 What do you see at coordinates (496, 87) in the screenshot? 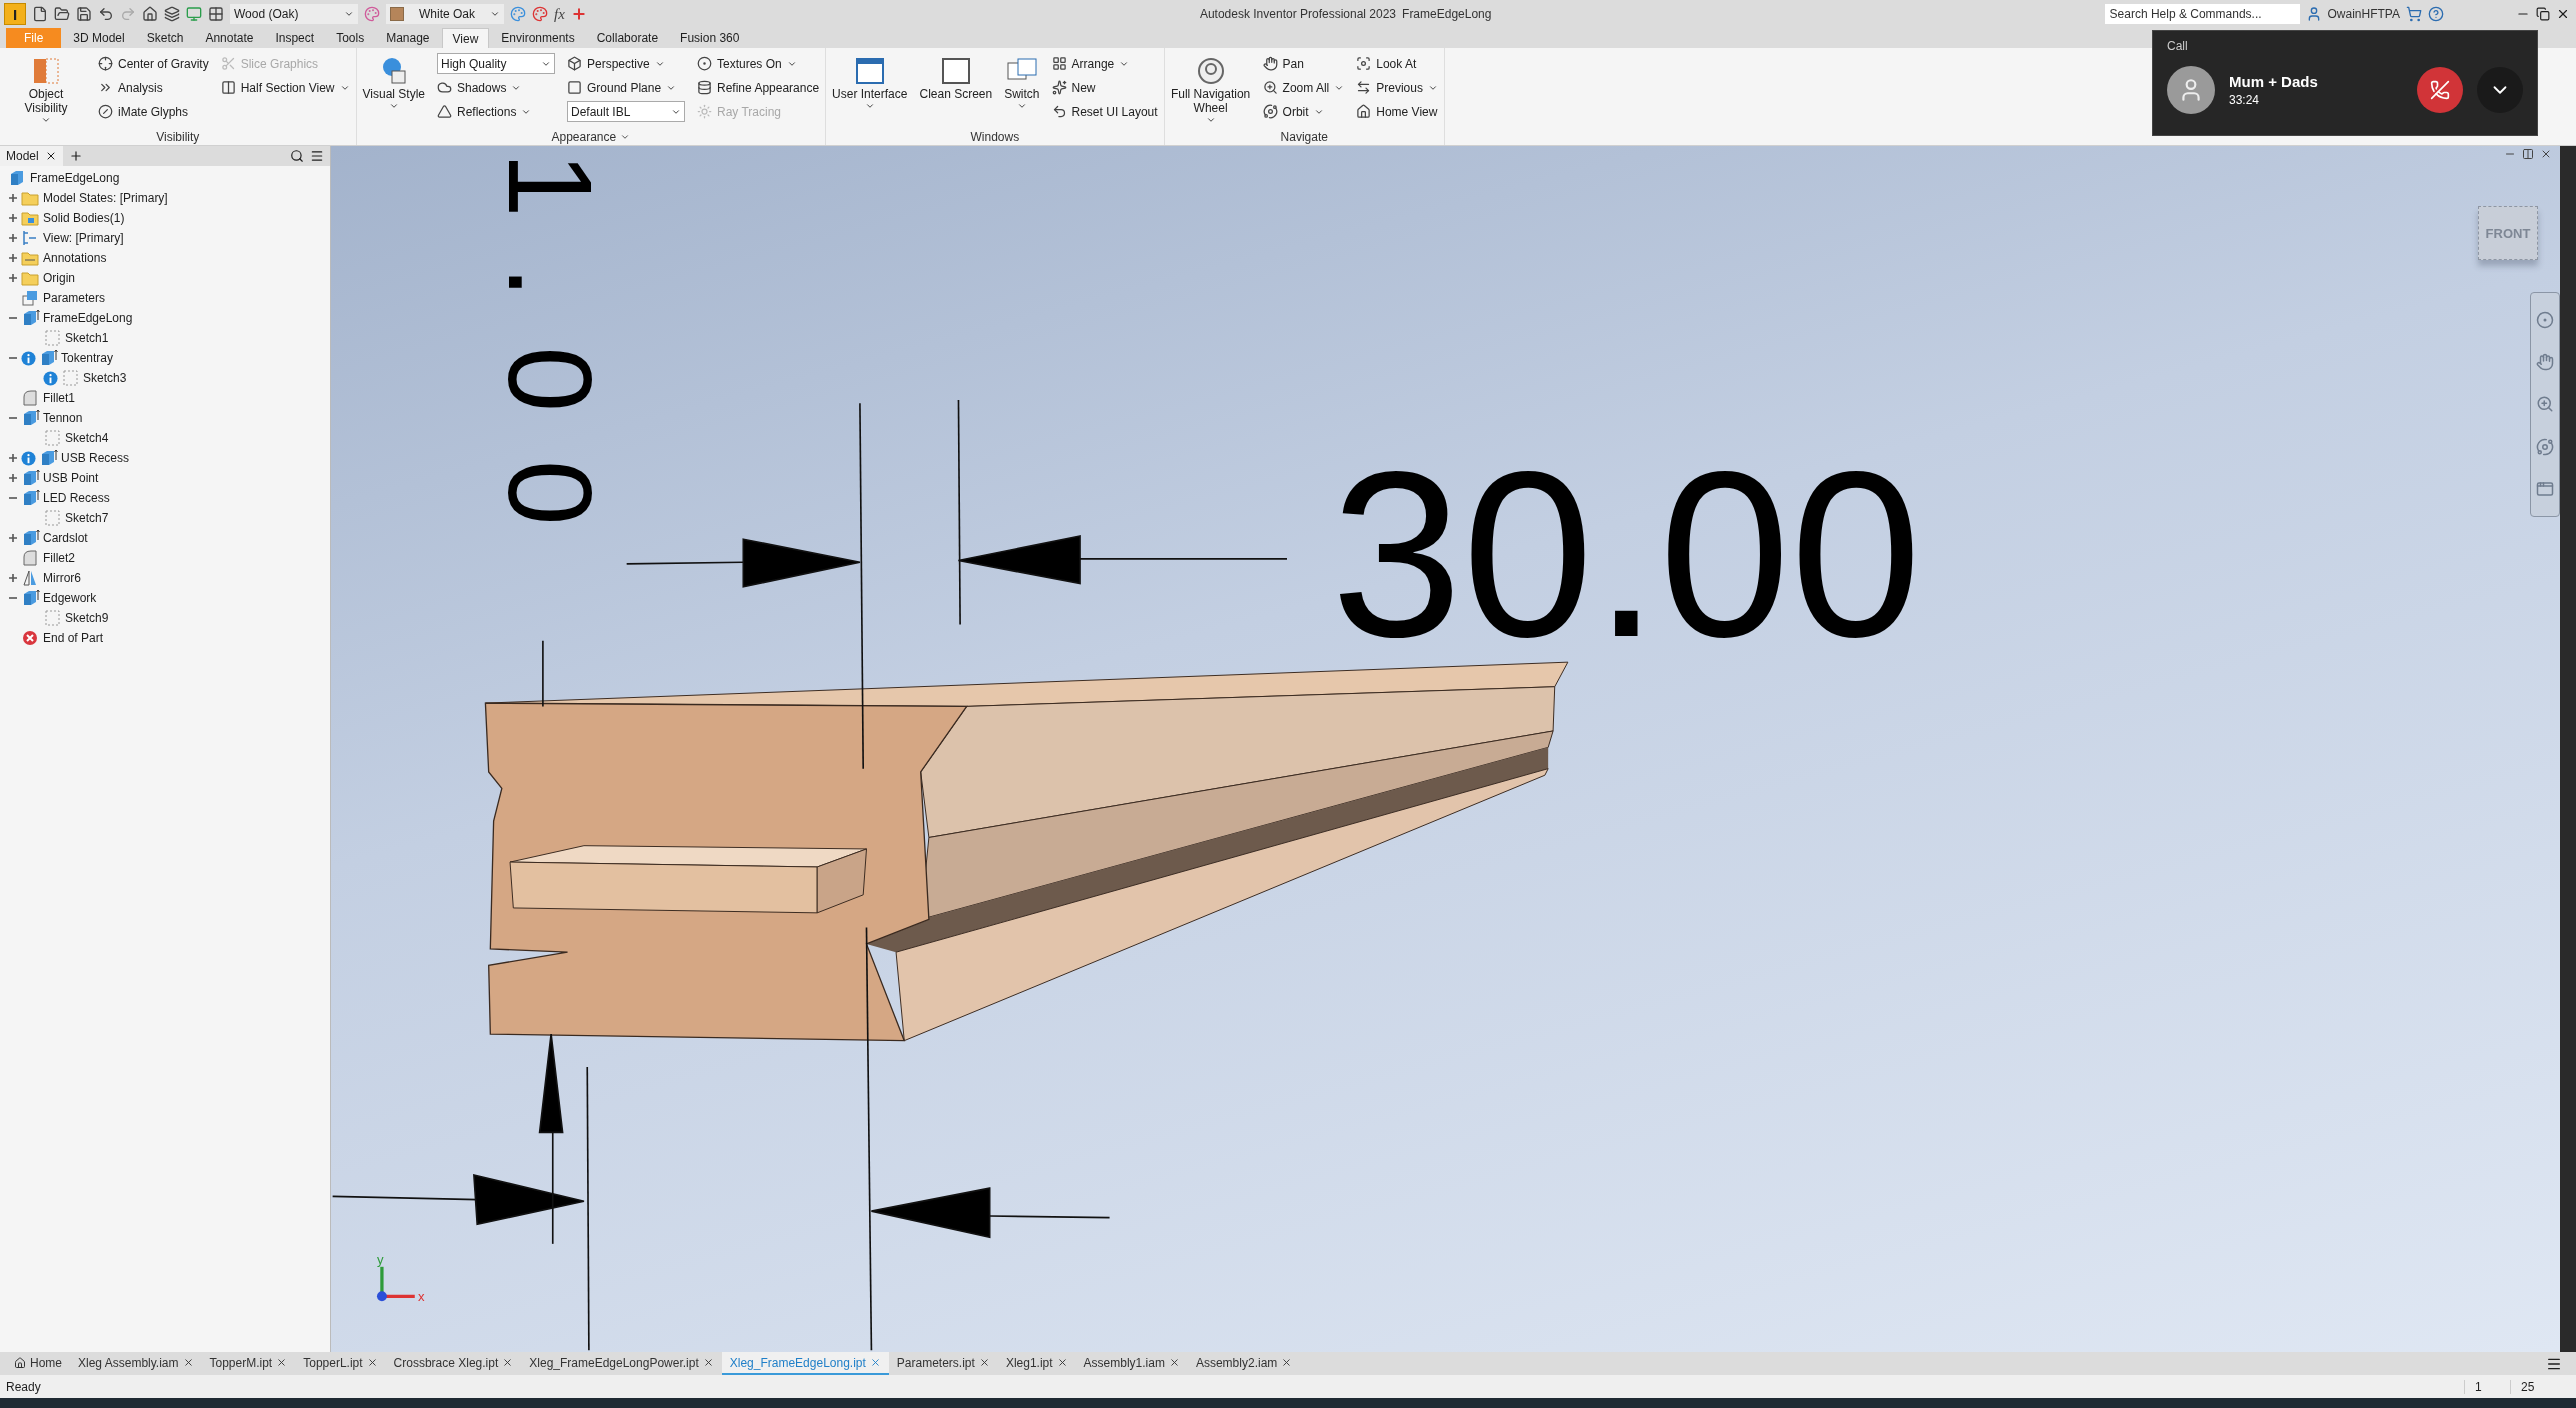
I see `ribbon-button: Shadows` at bounding box center [496, 87].